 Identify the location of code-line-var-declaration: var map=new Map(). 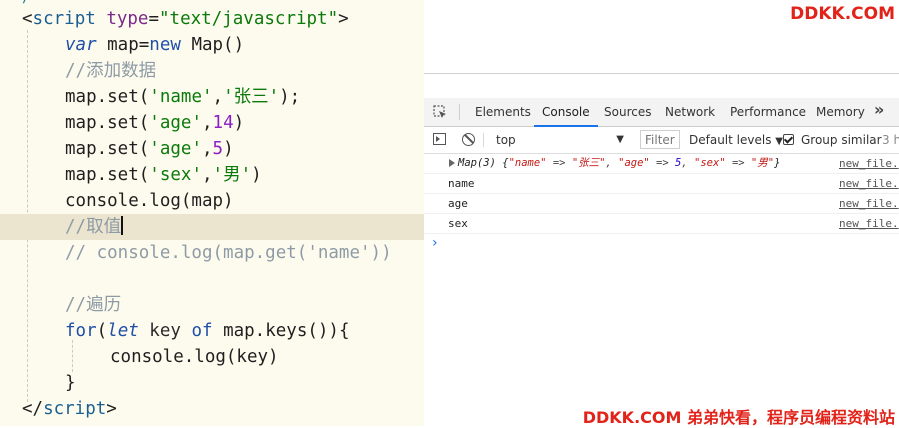
(212, 45).